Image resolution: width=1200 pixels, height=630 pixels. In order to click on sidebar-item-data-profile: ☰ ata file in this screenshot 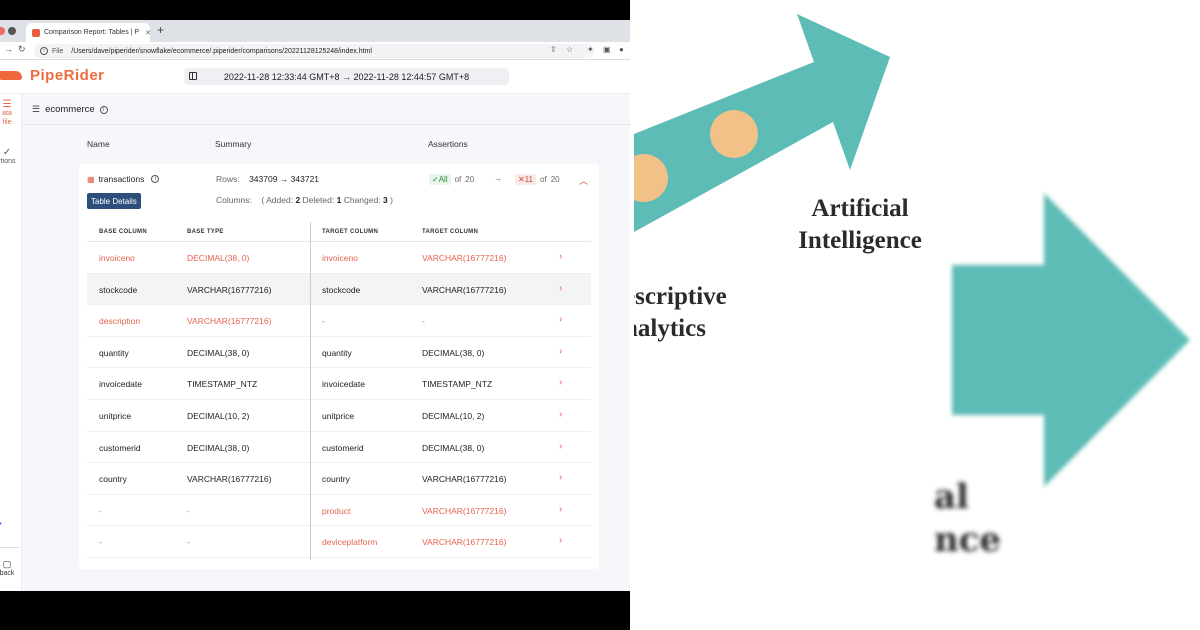, I will do `click(10, 113)`.